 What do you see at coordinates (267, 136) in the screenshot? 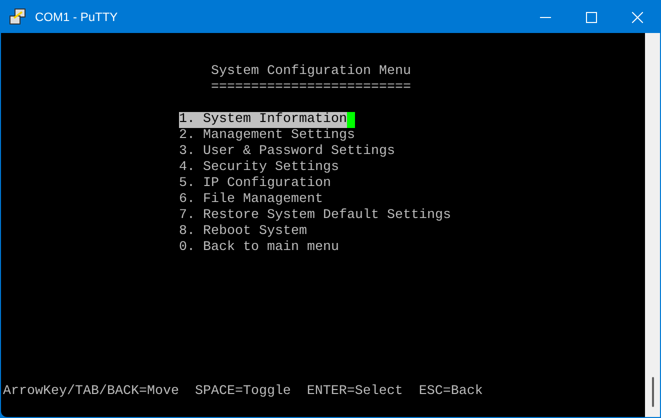
I see `menu-item: 2. Management Settings` at bounding box center [267, 136].